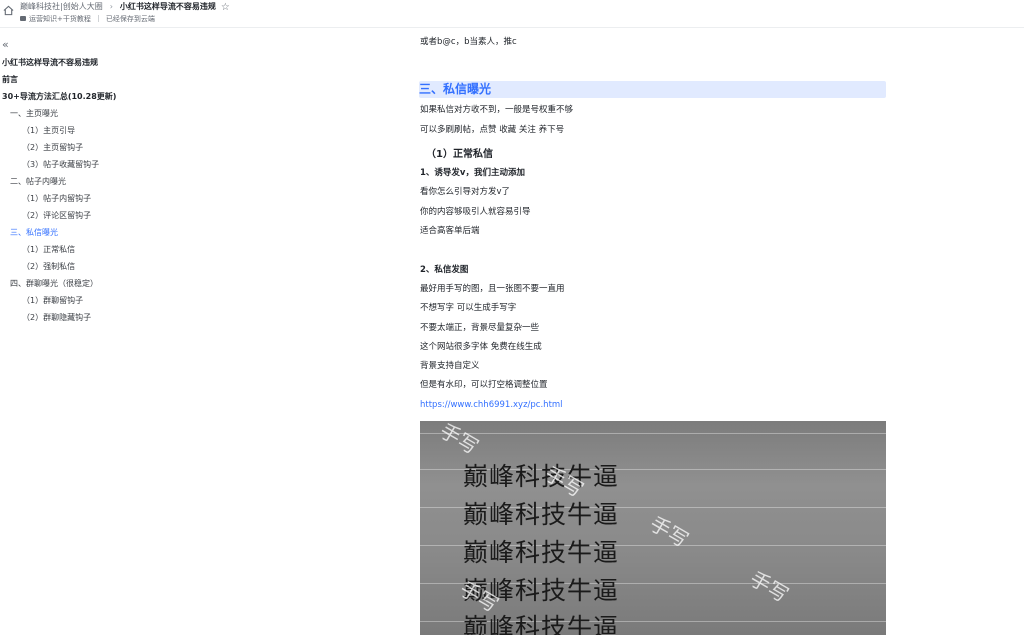  I want to click on toc-item: 30+导流方法汇总(10.28更新), so click(59, 97).